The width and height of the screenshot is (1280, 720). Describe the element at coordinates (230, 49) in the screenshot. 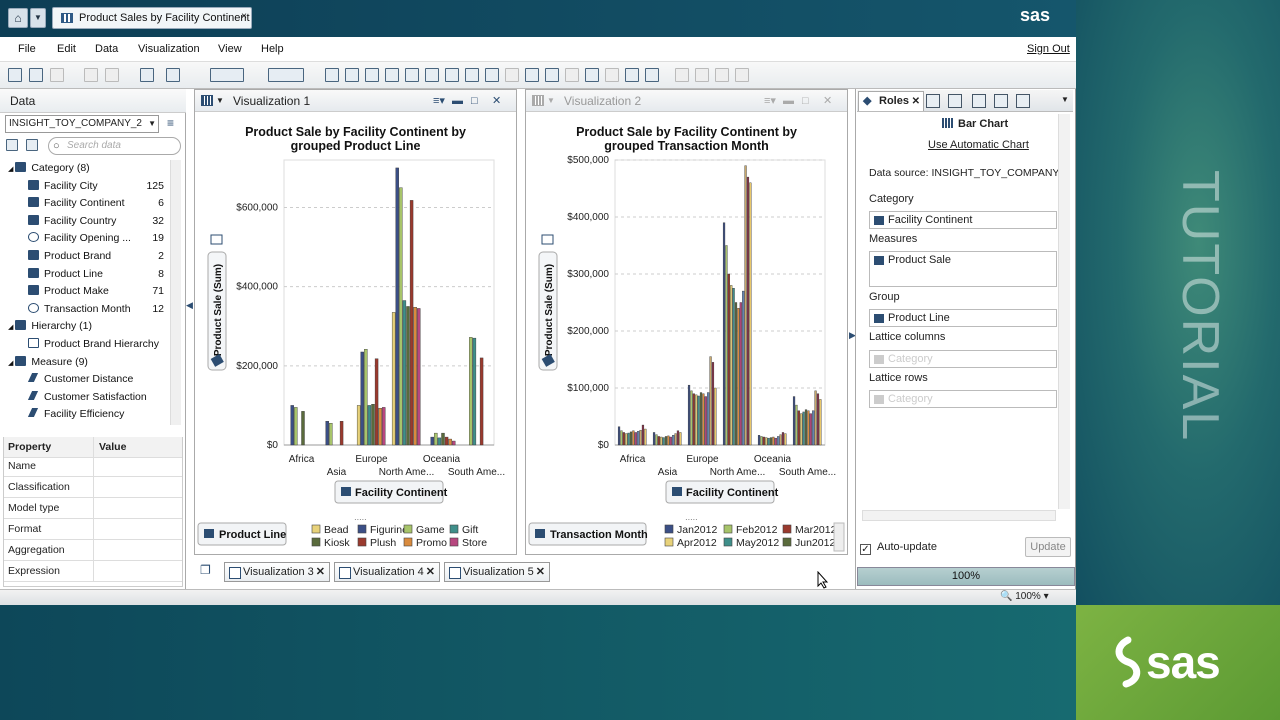

I see `menu-view: View` at that location.